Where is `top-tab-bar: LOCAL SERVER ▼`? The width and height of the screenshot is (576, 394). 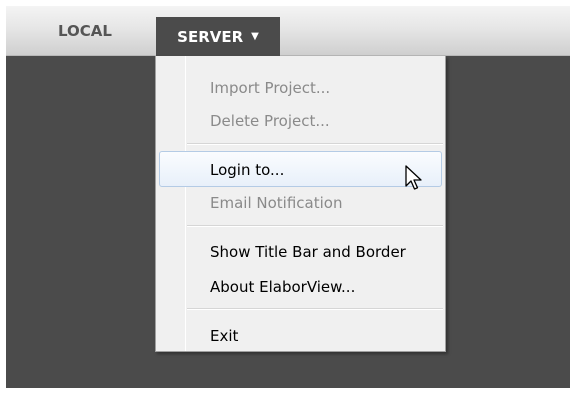
top-tab-bar: LOCAL SERVER ▼ is located at coordinates (288, 31).